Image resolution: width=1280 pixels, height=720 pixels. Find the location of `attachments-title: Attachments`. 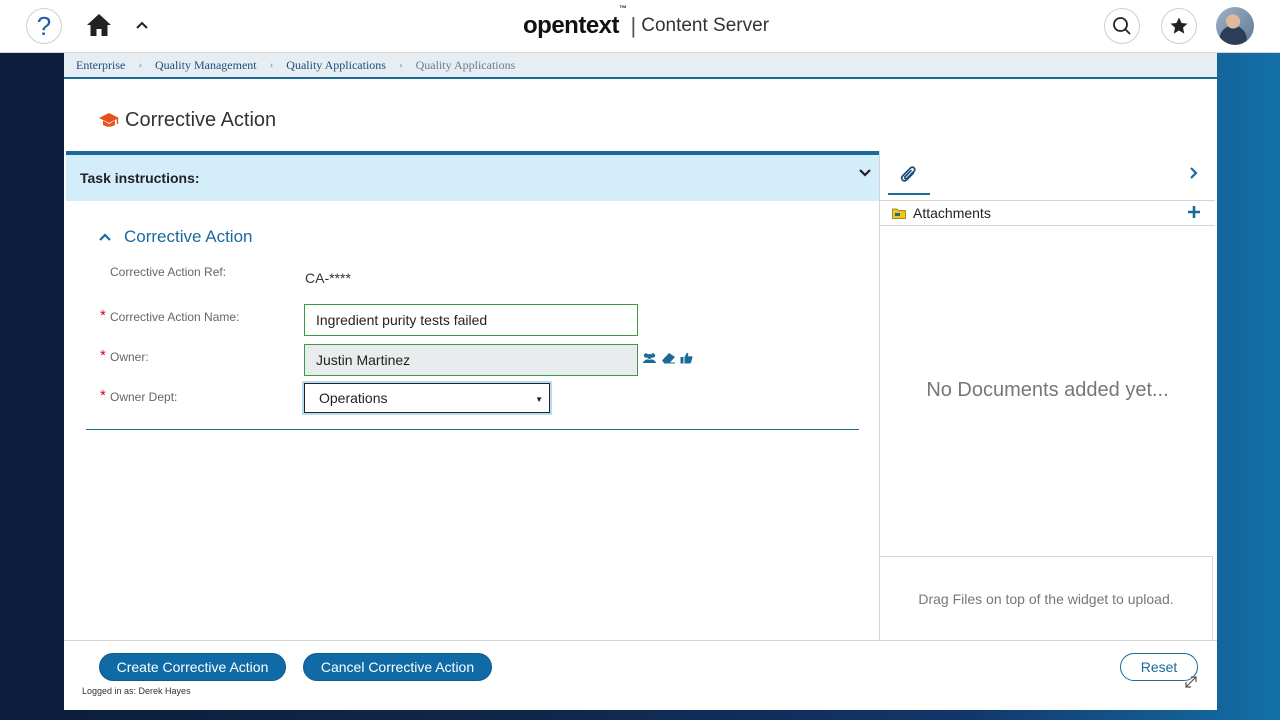

attachments-title: Attachments is located at coordinates (952, 213).